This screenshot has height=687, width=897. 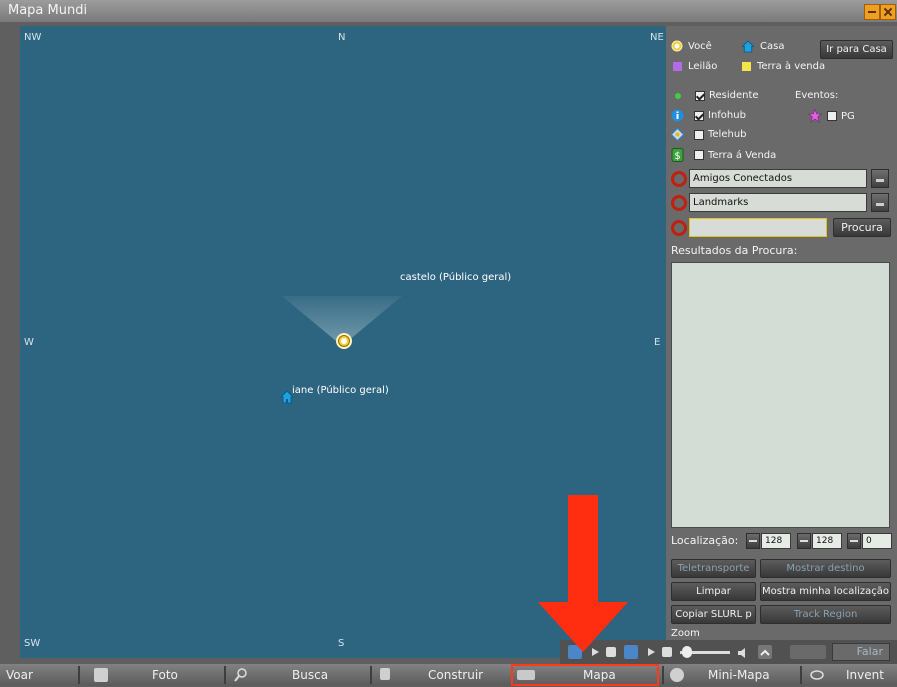 I want to click on region-label-castle: castelo (Público geral), so click(x=455, y=277).